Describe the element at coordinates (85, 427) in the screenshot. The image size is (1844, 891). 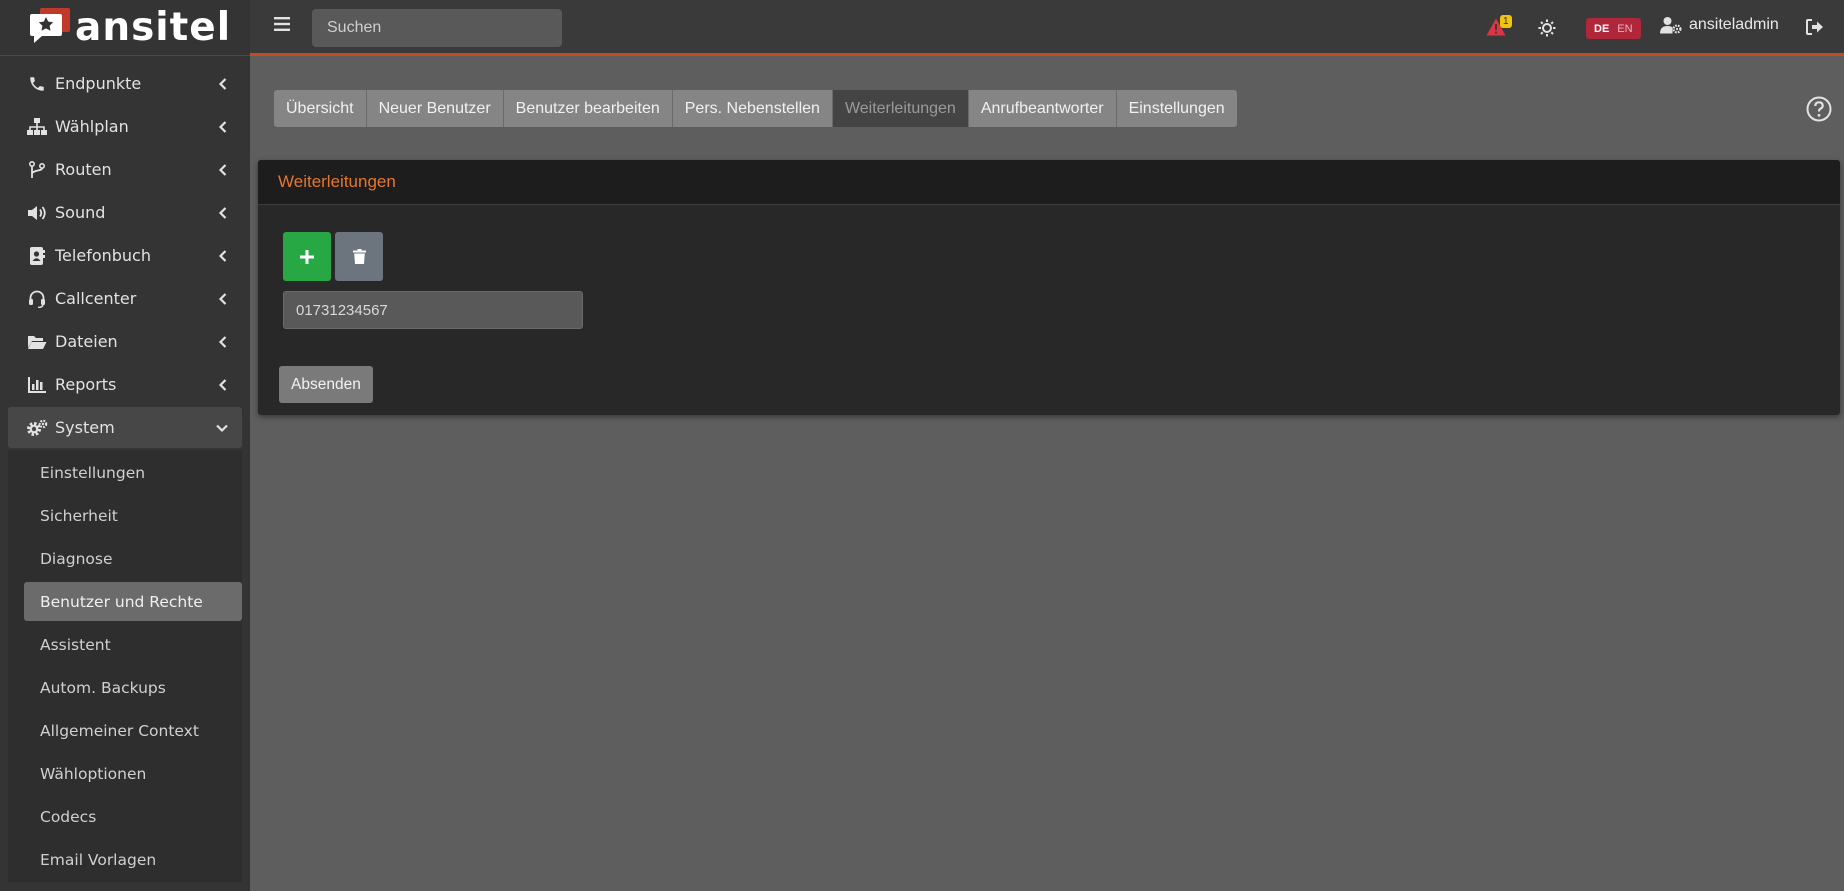
I see `sidebar-item-label: System` at that location.